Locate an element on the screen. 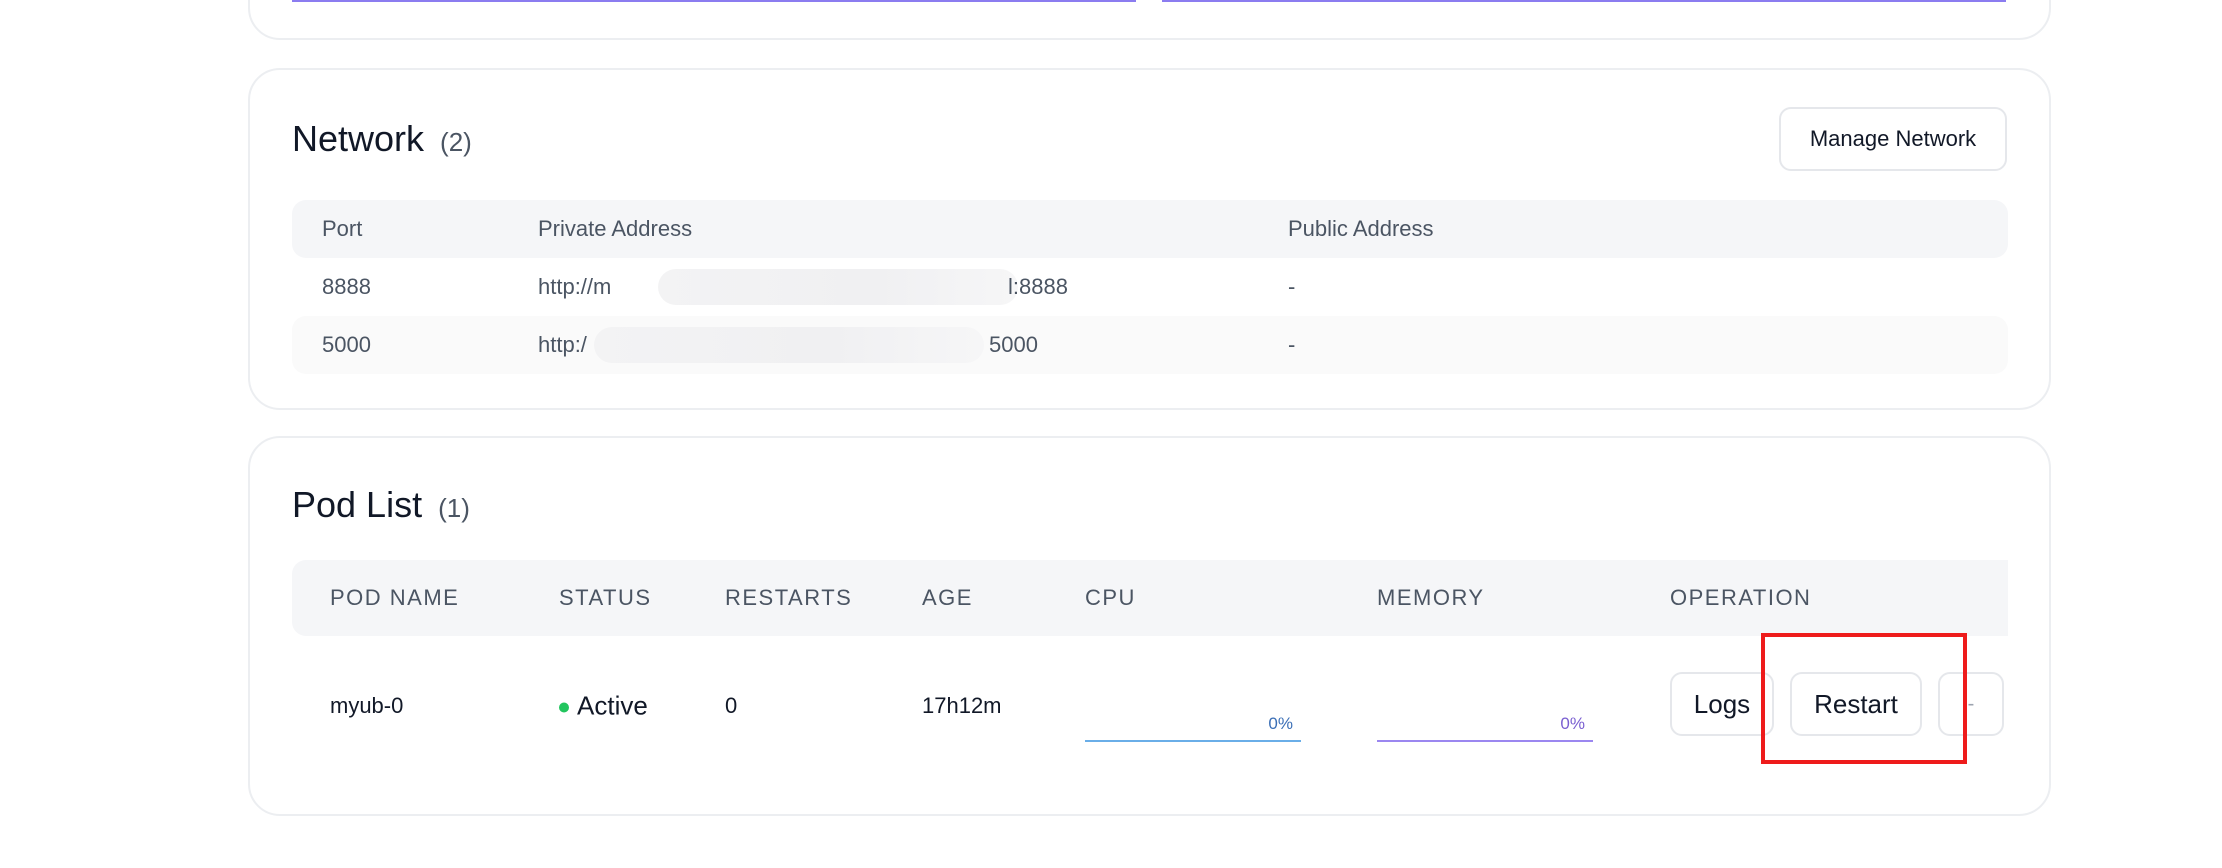 The image size is (2222, 868). network-table-header: Port Private Address Public Address is located at coordinates (1150, 229).